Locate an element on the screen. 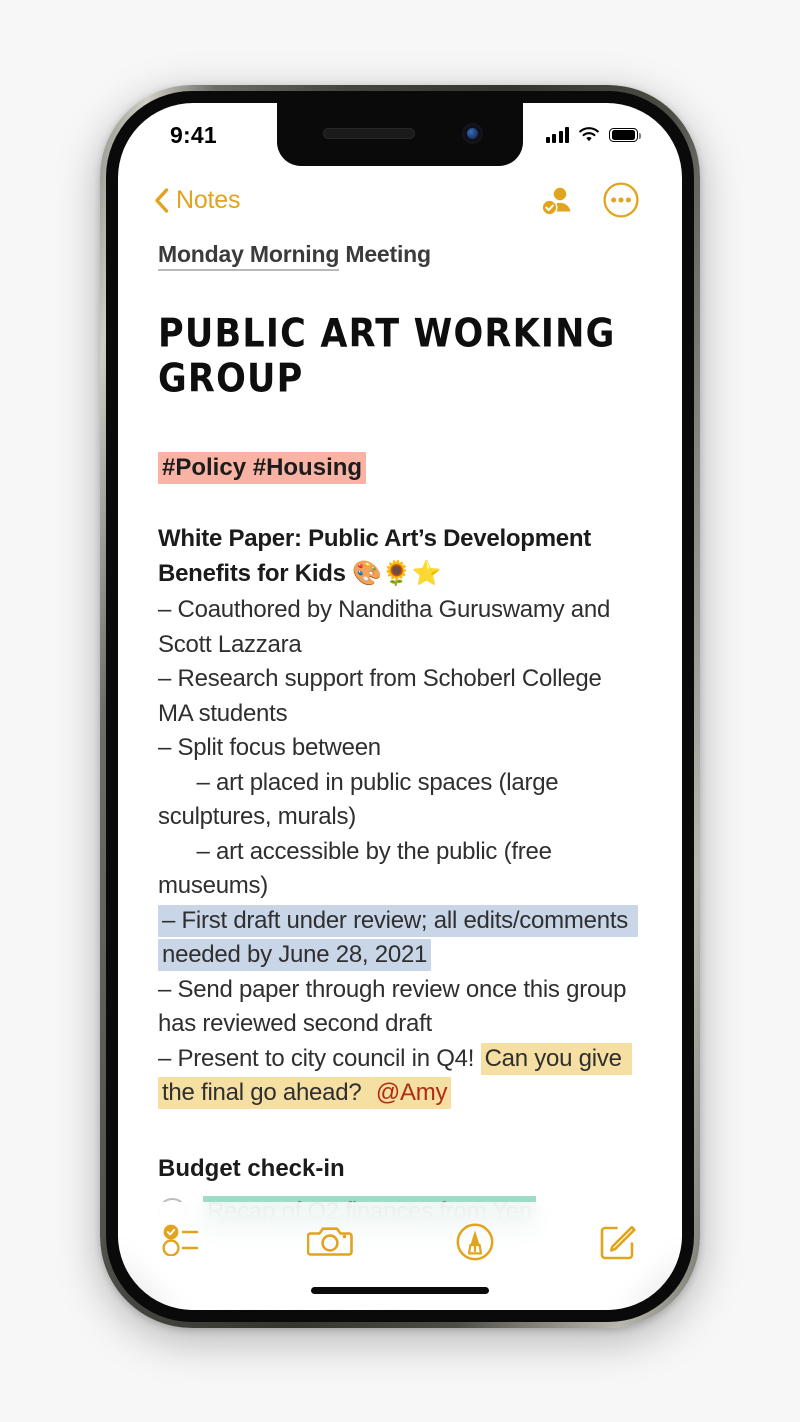  camera-button is located at coordinates (329, 1241).